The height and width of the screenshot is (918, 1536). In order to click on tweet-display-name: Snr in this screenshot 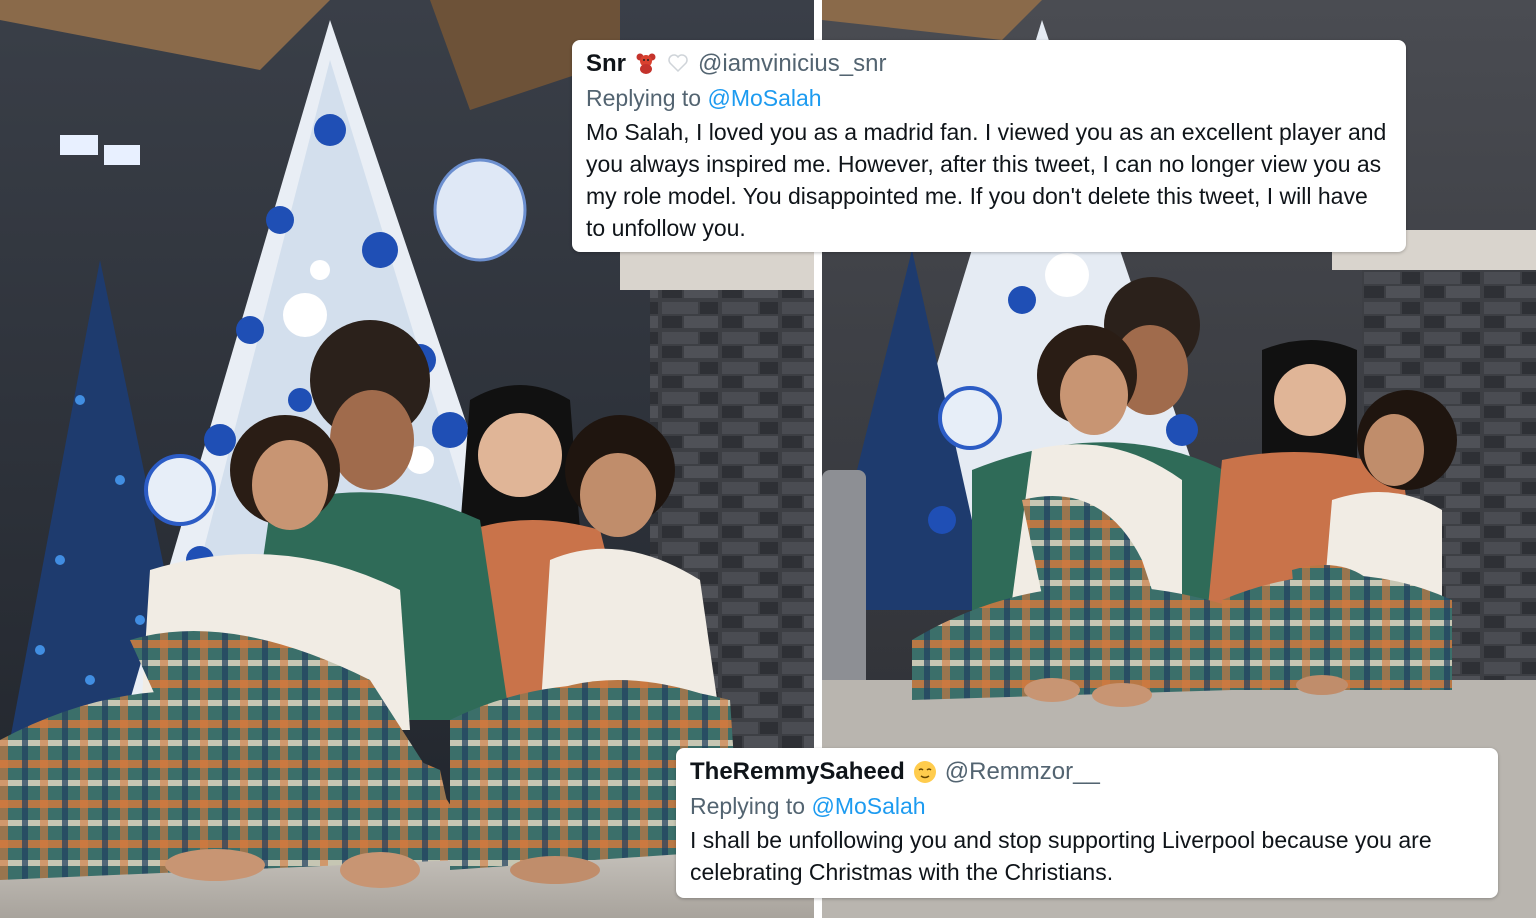, I will do `click(606, 64)`.